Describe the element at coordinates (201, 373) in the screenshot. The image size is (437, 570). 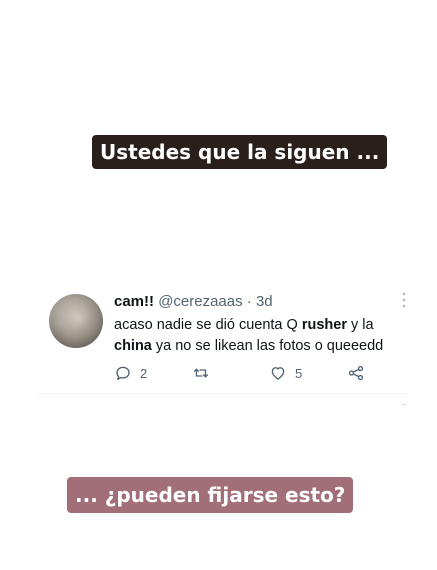
I see `retweet-icon` at that location.